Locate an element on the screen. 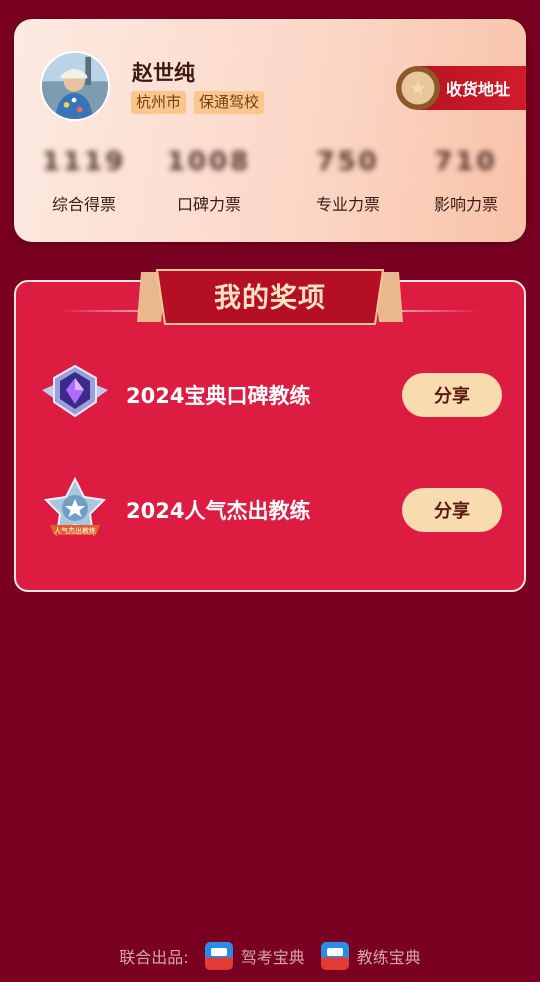  stat-value: 1119 is located at coordinates (84, 162).